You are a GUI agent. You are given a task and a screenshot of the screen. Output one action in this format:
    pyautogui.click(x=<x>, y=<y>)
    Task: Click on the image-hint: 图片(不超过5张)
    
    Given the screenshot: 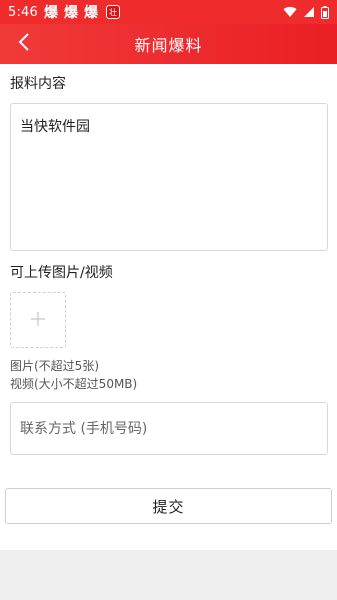 What is the action you would take?
    pyautogui.click(x=54, y=366)
    